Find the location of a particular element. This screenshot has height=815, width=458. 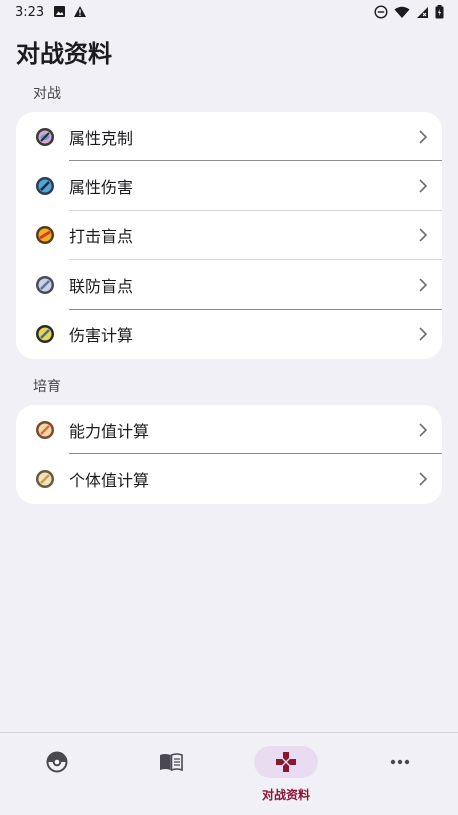

section-header-battle: 对战 is located at coordinates (47, 94).